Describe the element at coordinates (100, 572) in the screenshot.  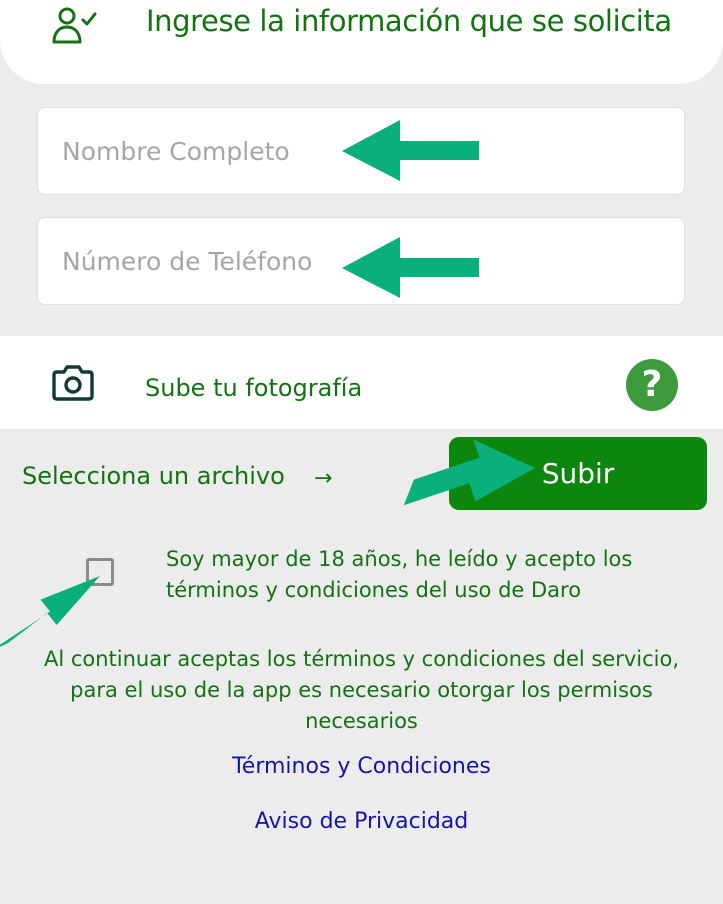
I see `age-consent-checkbox` at that location.